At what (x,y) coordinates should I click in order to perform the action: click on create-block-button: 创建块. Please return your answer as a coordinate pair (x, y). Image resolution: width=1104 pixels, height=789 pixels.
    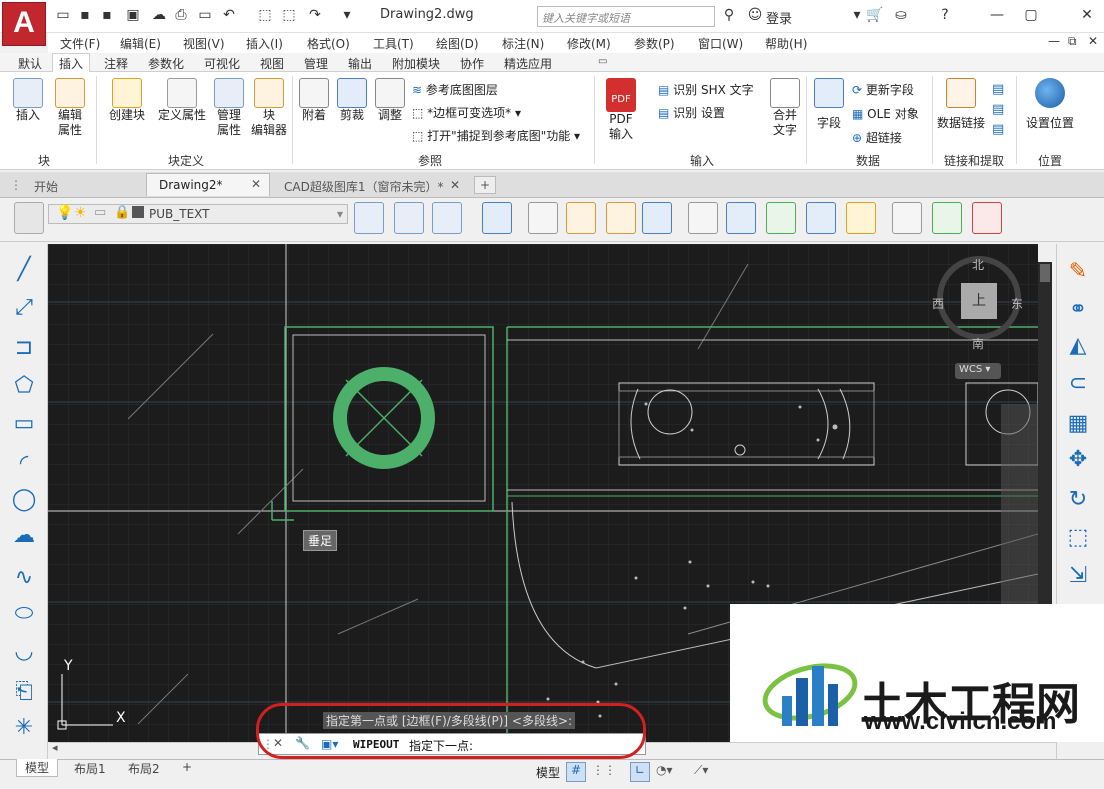
    Looking at the image, I should click on (127, 100).